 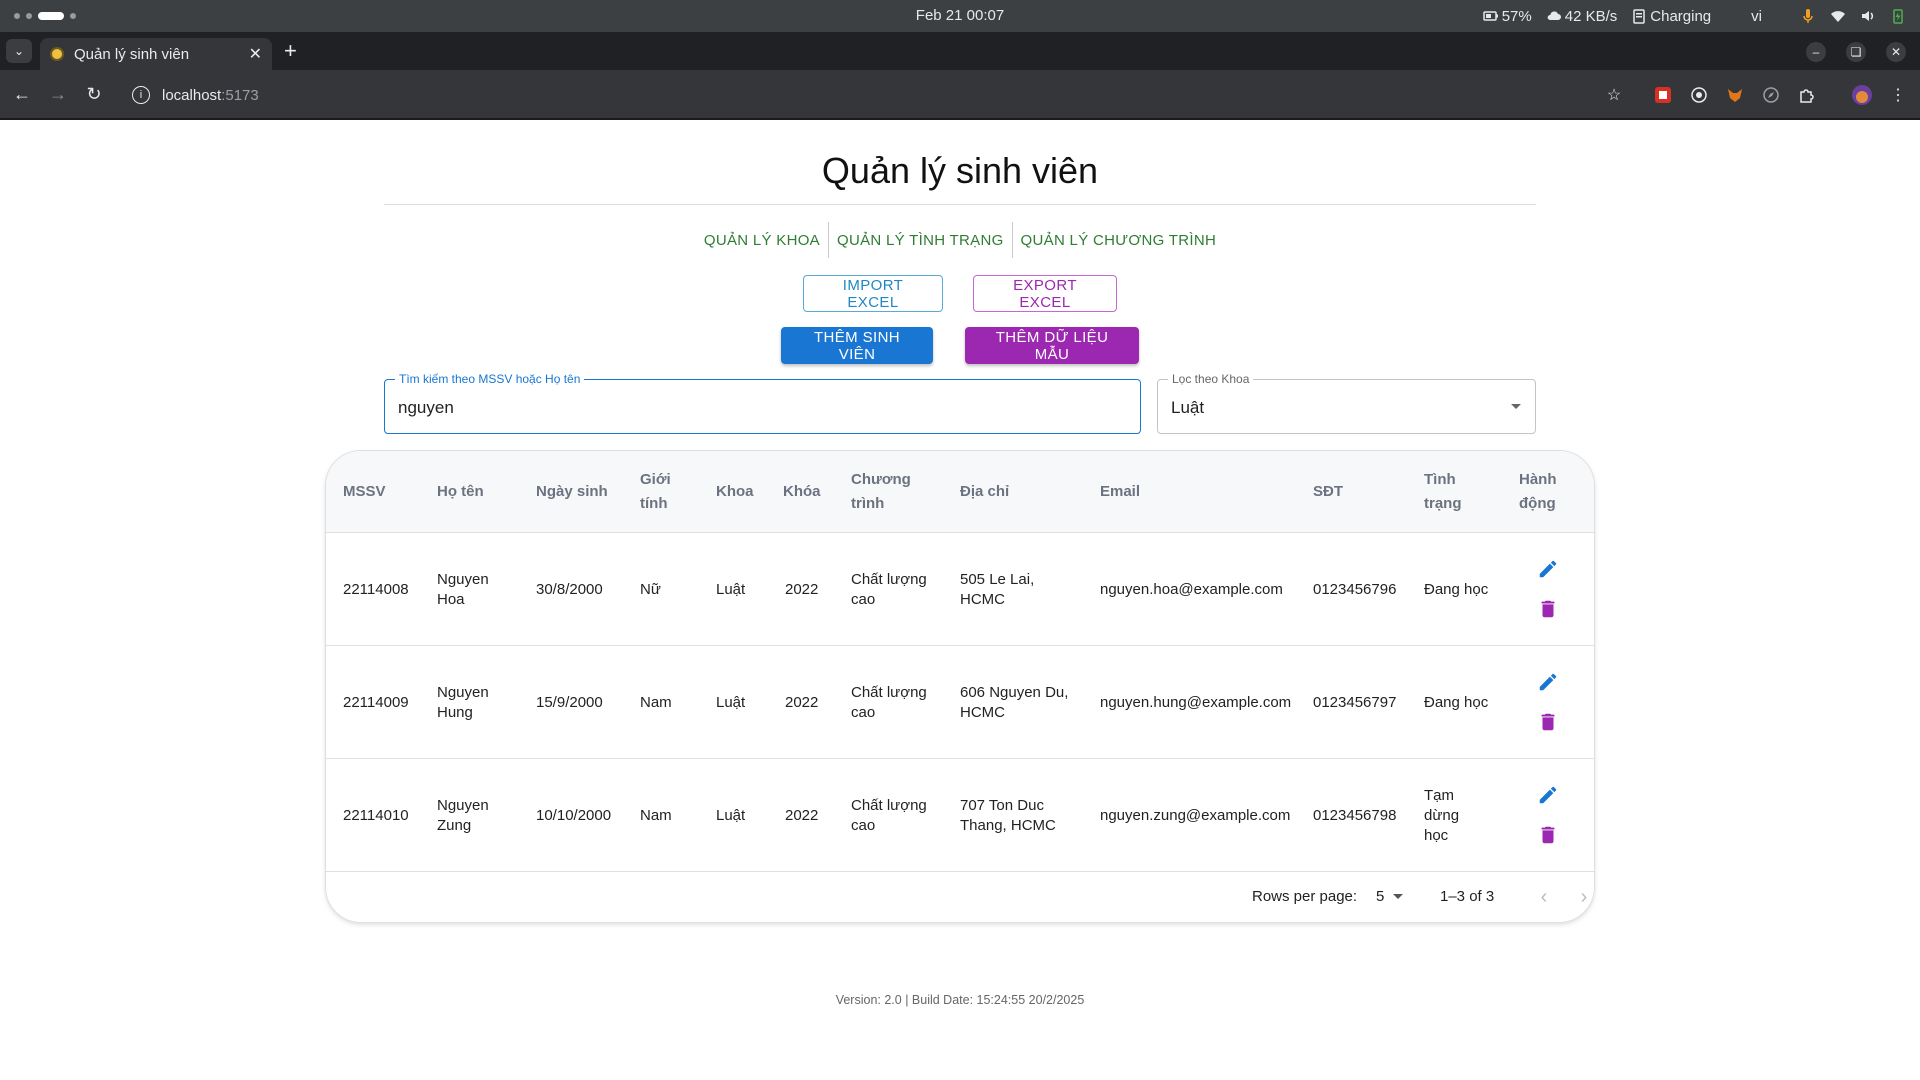 I want to click on cell-dob: 30/8/2000, so click(x=569, y=589).